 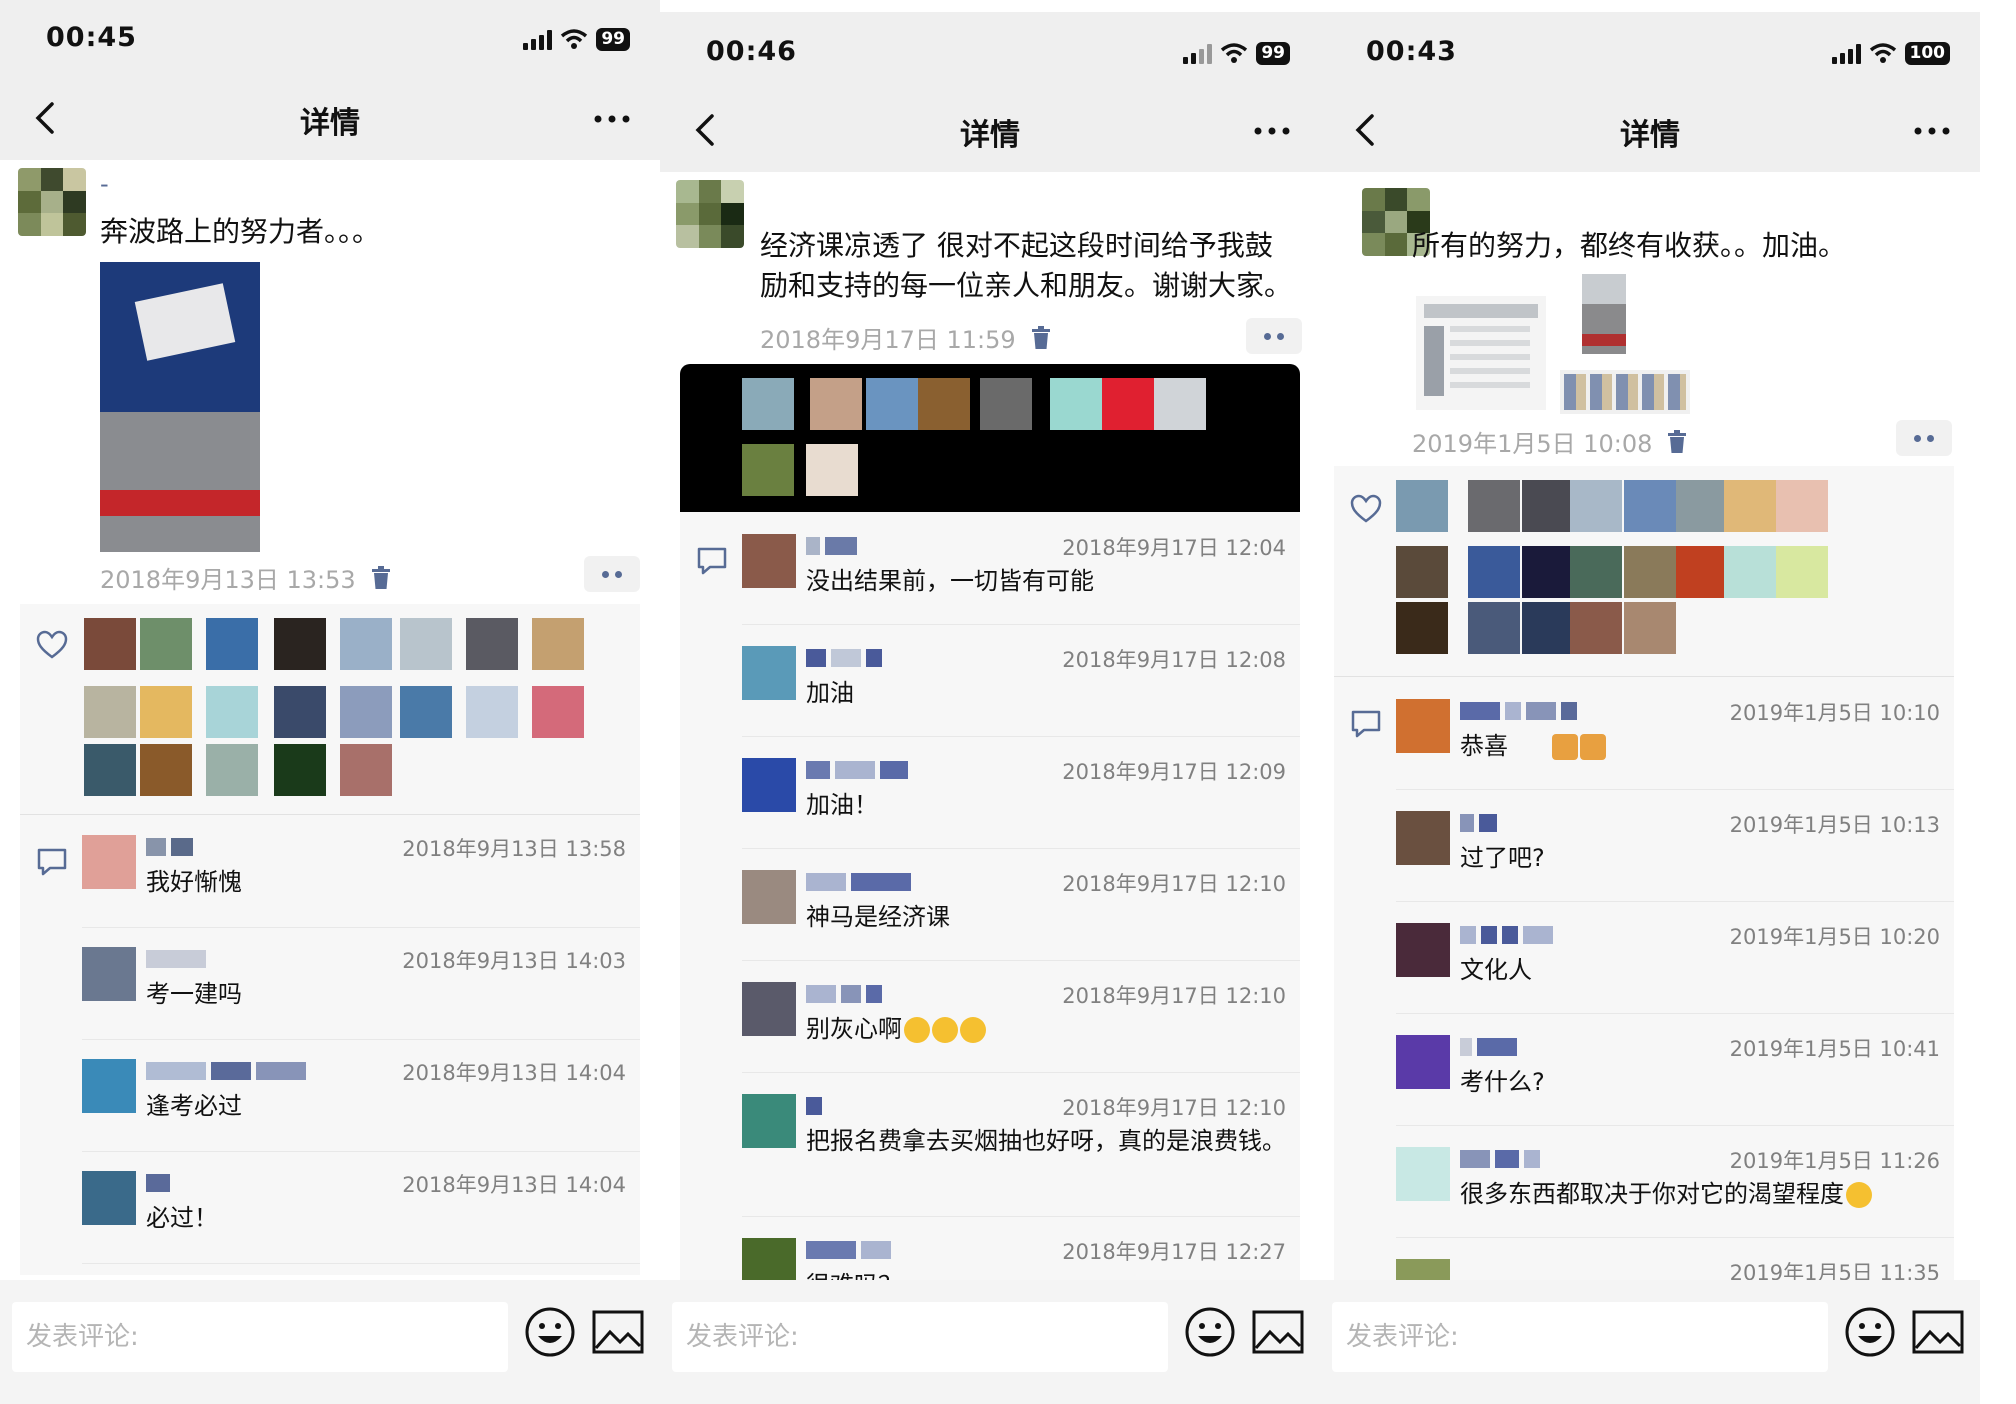 What do you see at coordinates (1021, 572) in the screenshot?
I see `comment-item: 2018年9月17日 12:04 没出结果前，一切皆有可能` at bounding box center [1021, 572].